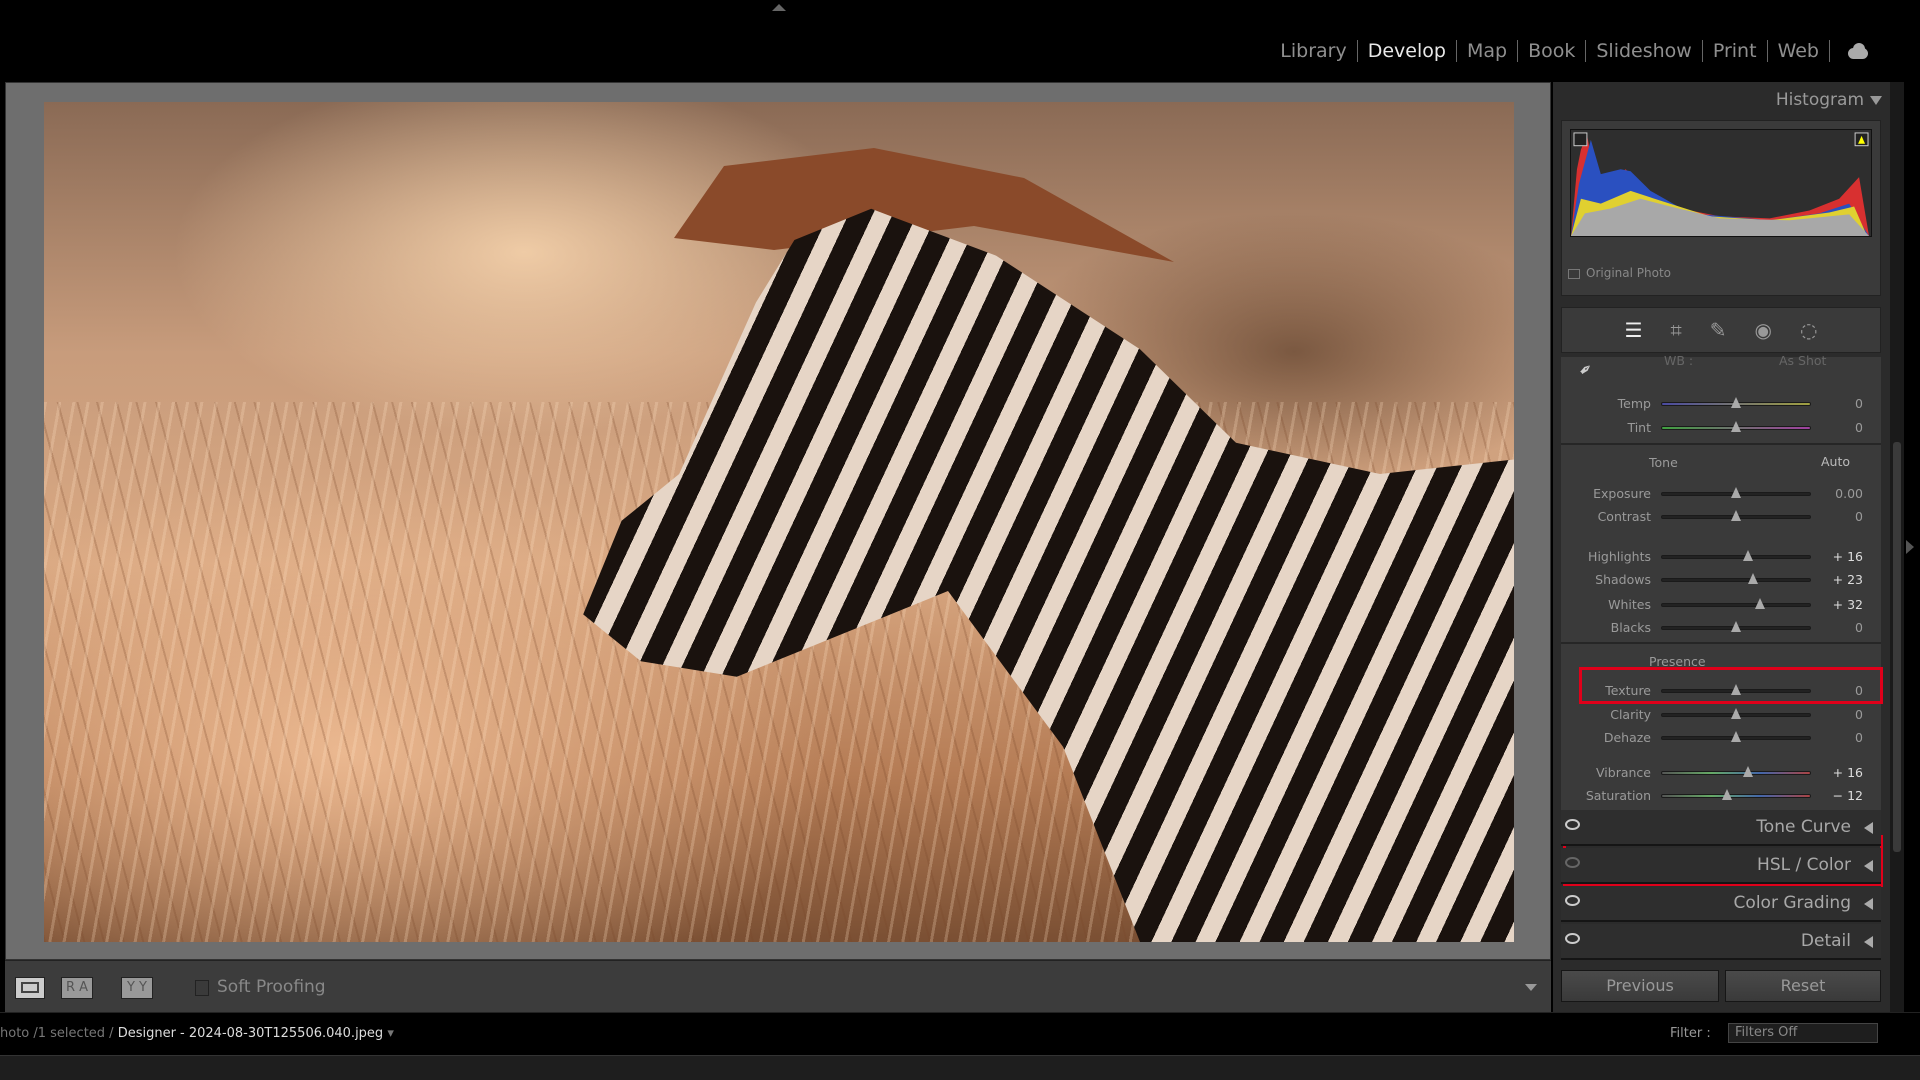 The image size is (1920, 1080). What do you see at coordinates (1634, 330) in the screenshot?
I see `edit-sliders-icon: ☰` at bounding box center [1634, 330].